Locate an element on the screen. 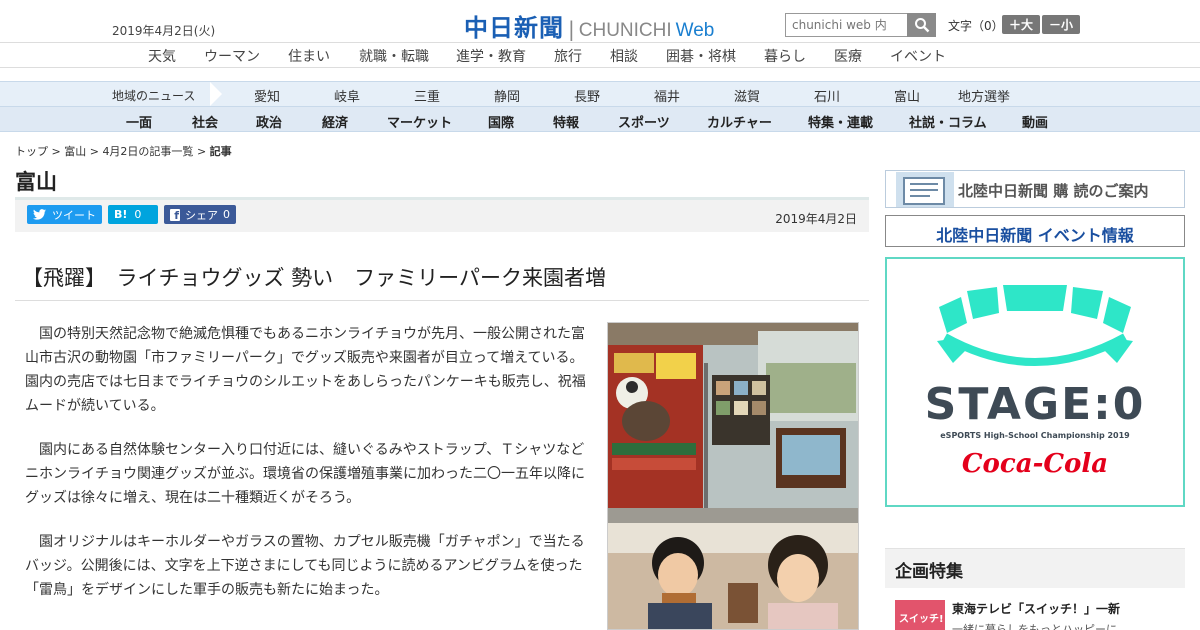 The width and height of the screenshot is (1200, 630). logo-japanese: 中日新聞 is located at coordinates (514, 27).